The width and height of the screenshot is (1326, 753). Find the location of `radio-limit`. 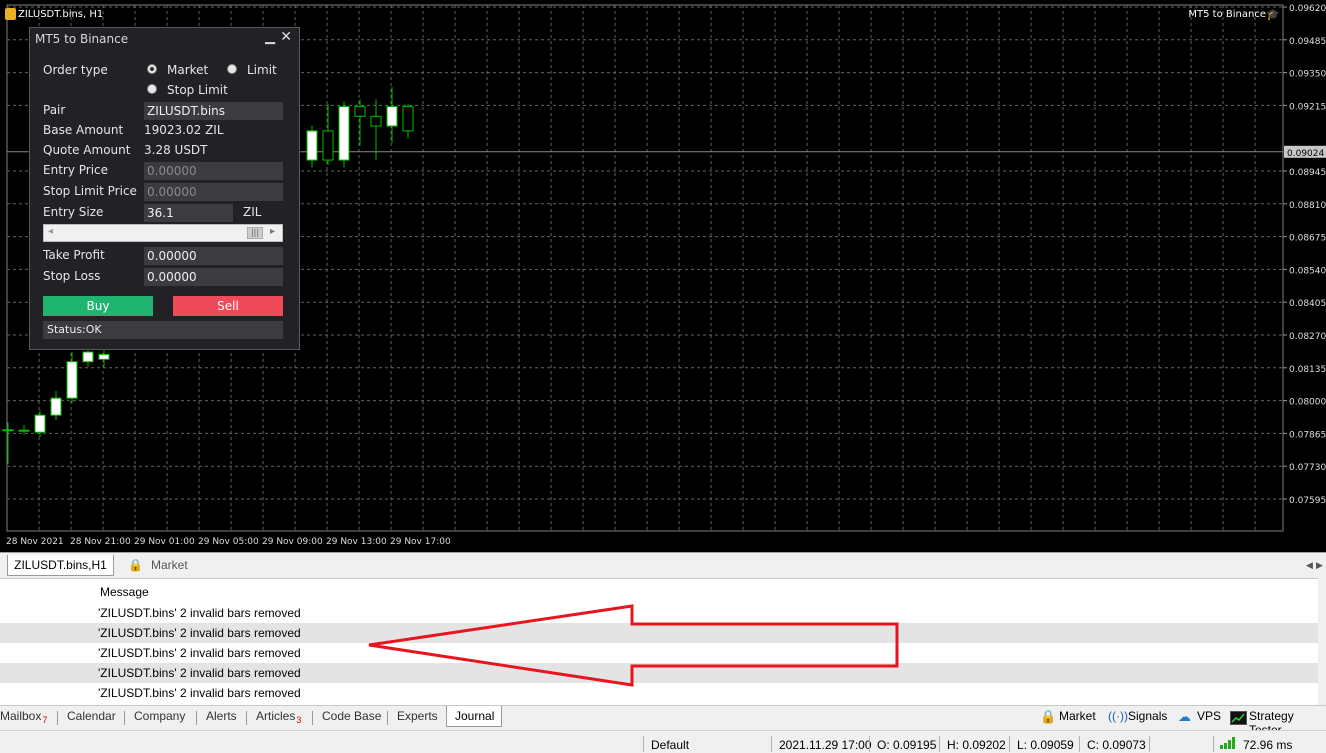

radio-limit is located at coordinates (232, 69).